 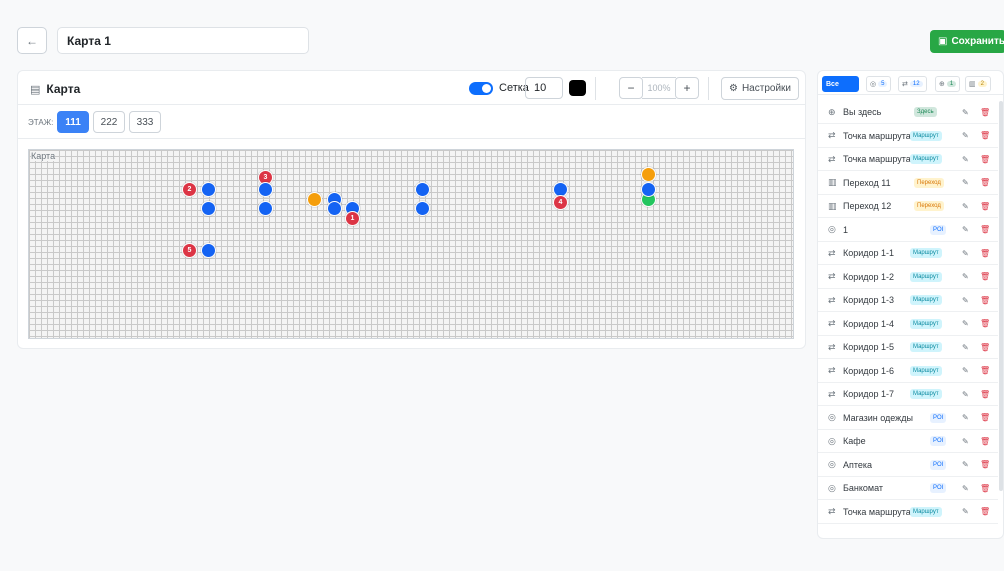 What do you see at coordinates (840, 84) in the screenshot?
I see `filter-chip: Все` at bounding box center [840, 84].